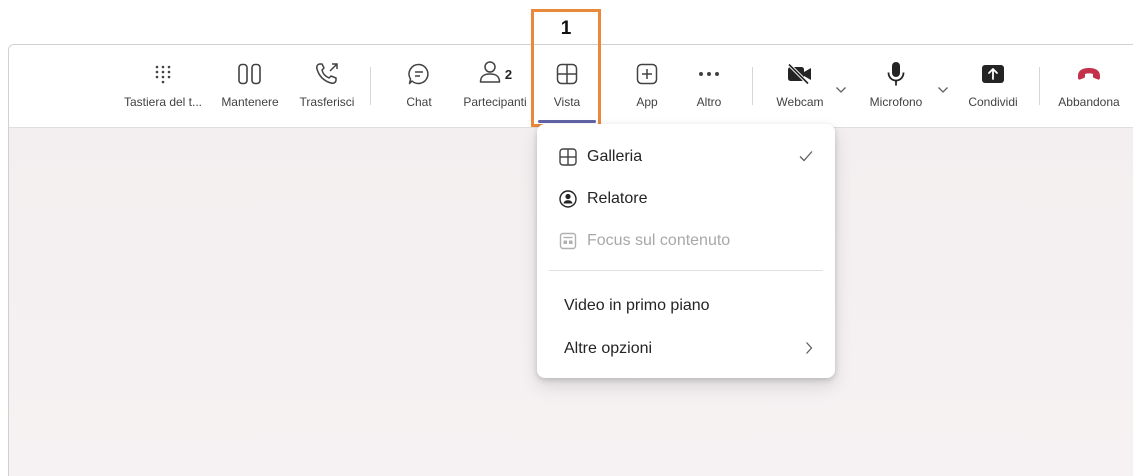  I want to click on hold-button: Mantenere, so click(250, 89).